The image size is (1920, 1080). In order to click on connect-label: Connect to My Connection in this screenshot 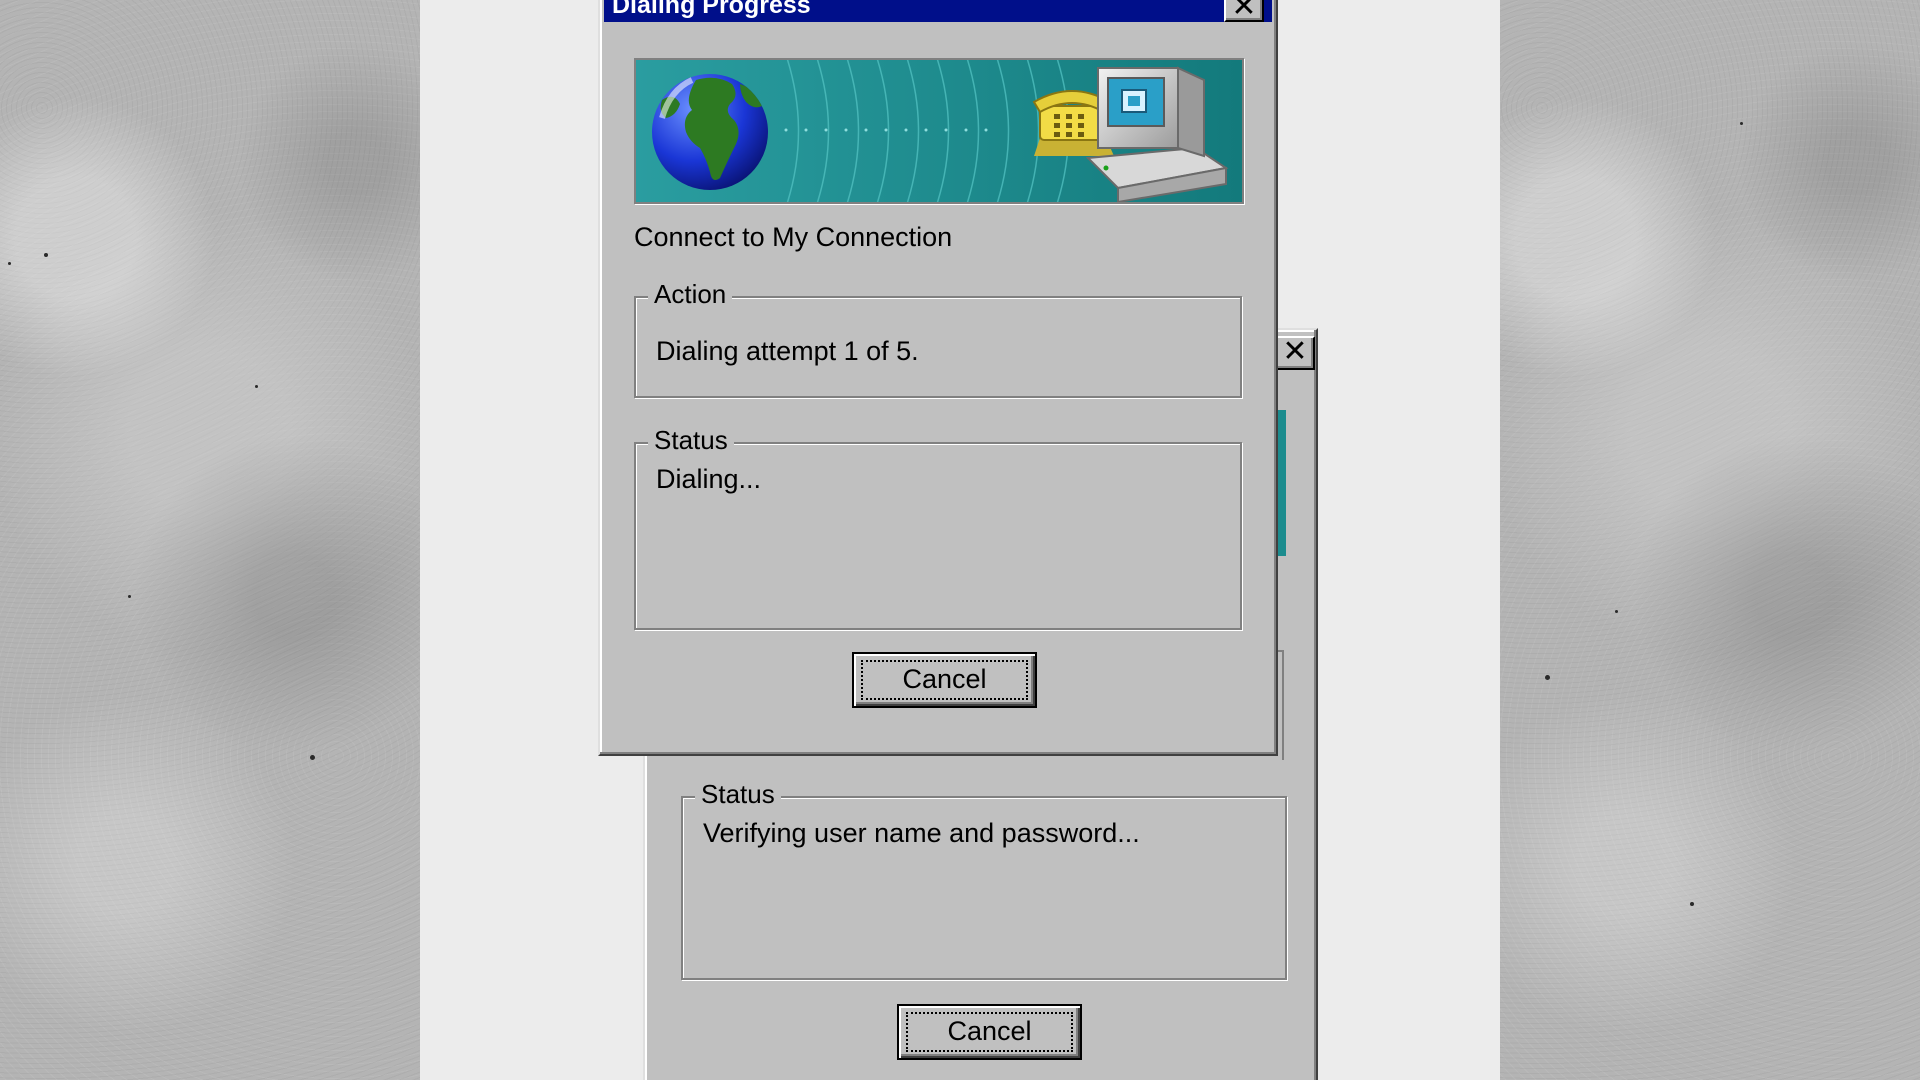, I will do `click(793, 237)`.